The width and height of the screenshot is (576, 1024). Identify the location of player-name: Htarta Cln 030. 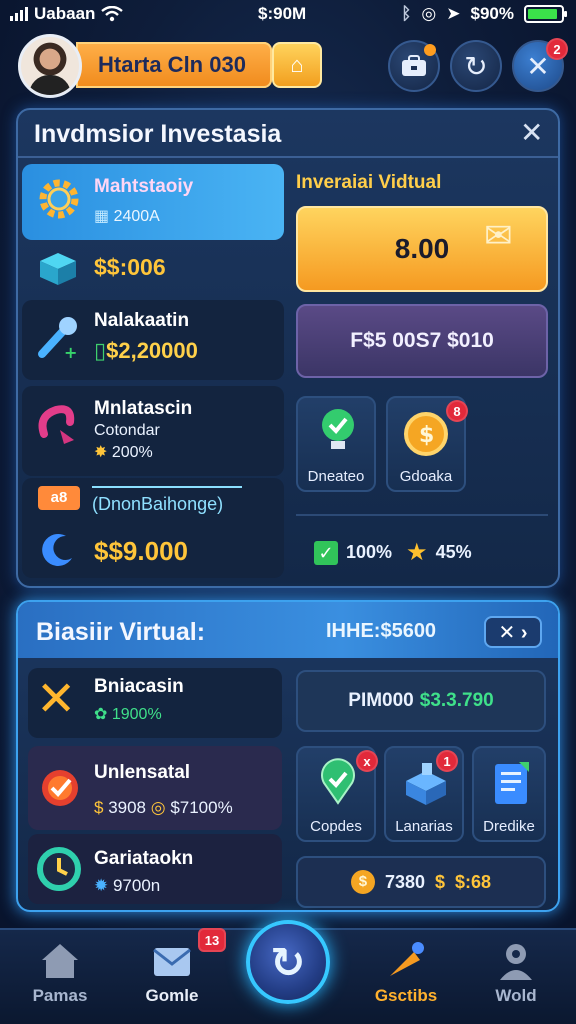
(172, 64).